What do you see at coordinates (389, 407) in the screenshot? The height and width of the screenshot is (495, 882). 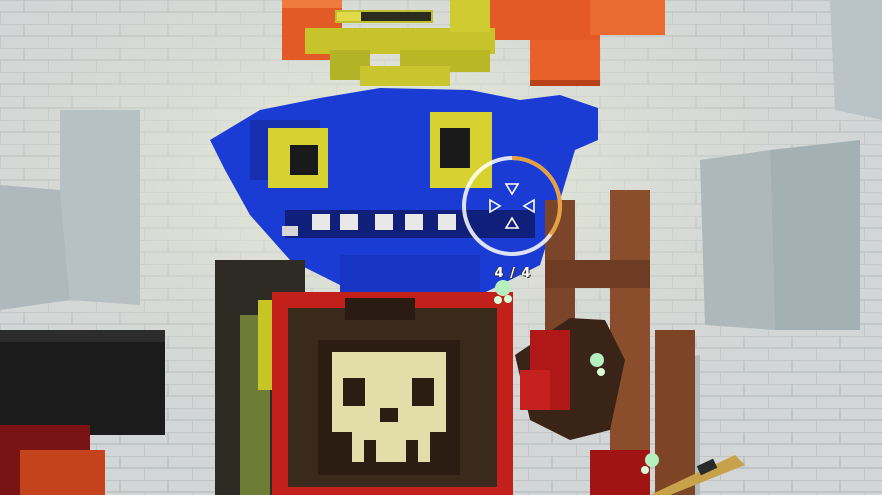 I see `skull-emblem` at bounding box center [389, 407].